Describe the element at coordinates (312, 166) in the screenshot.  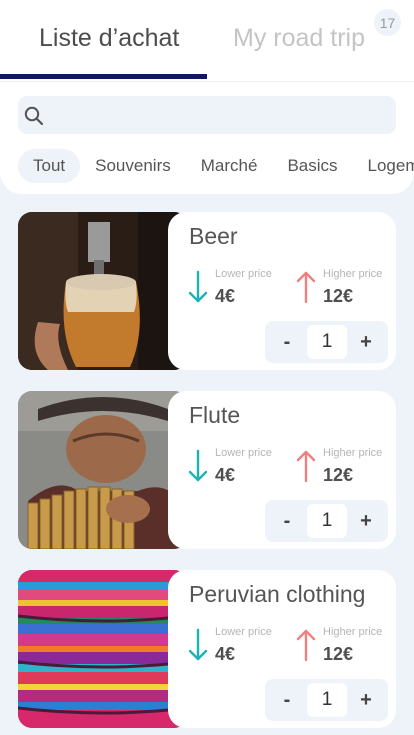
I see `filter-chip-basics: Basics` at that location.